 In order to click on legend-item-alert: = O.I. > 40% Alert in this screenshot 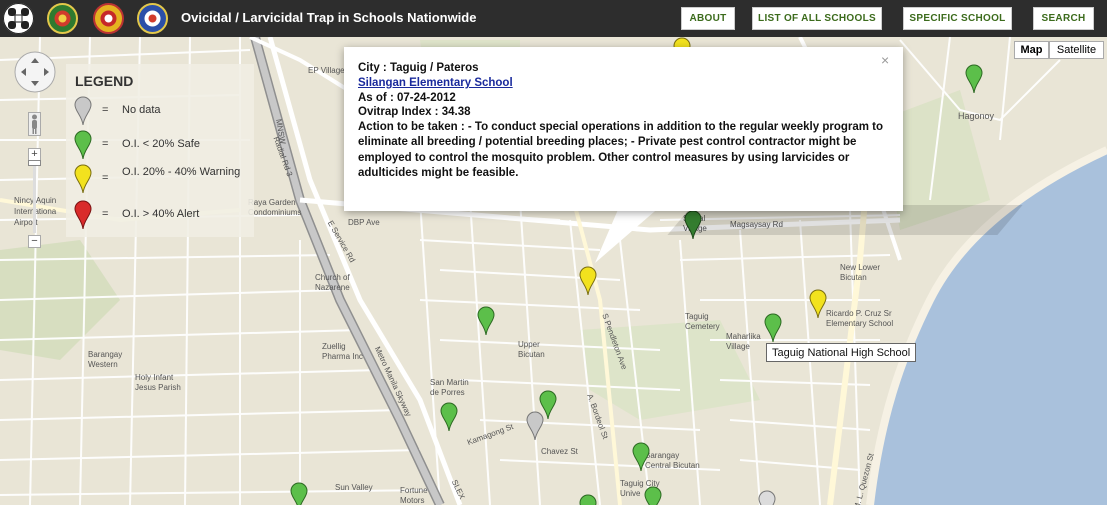, I will do `click(160, 215)`.